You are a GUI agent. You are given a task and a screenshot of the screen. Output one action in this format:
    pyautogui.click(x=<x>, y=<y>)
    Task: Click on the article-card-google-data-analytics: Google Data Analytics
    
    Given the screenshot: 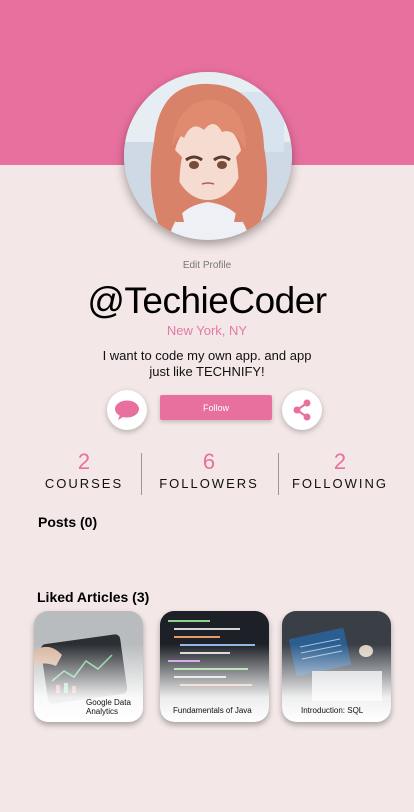 What is the action you would take?
    pyautogui.click(x=88, y=666)
    